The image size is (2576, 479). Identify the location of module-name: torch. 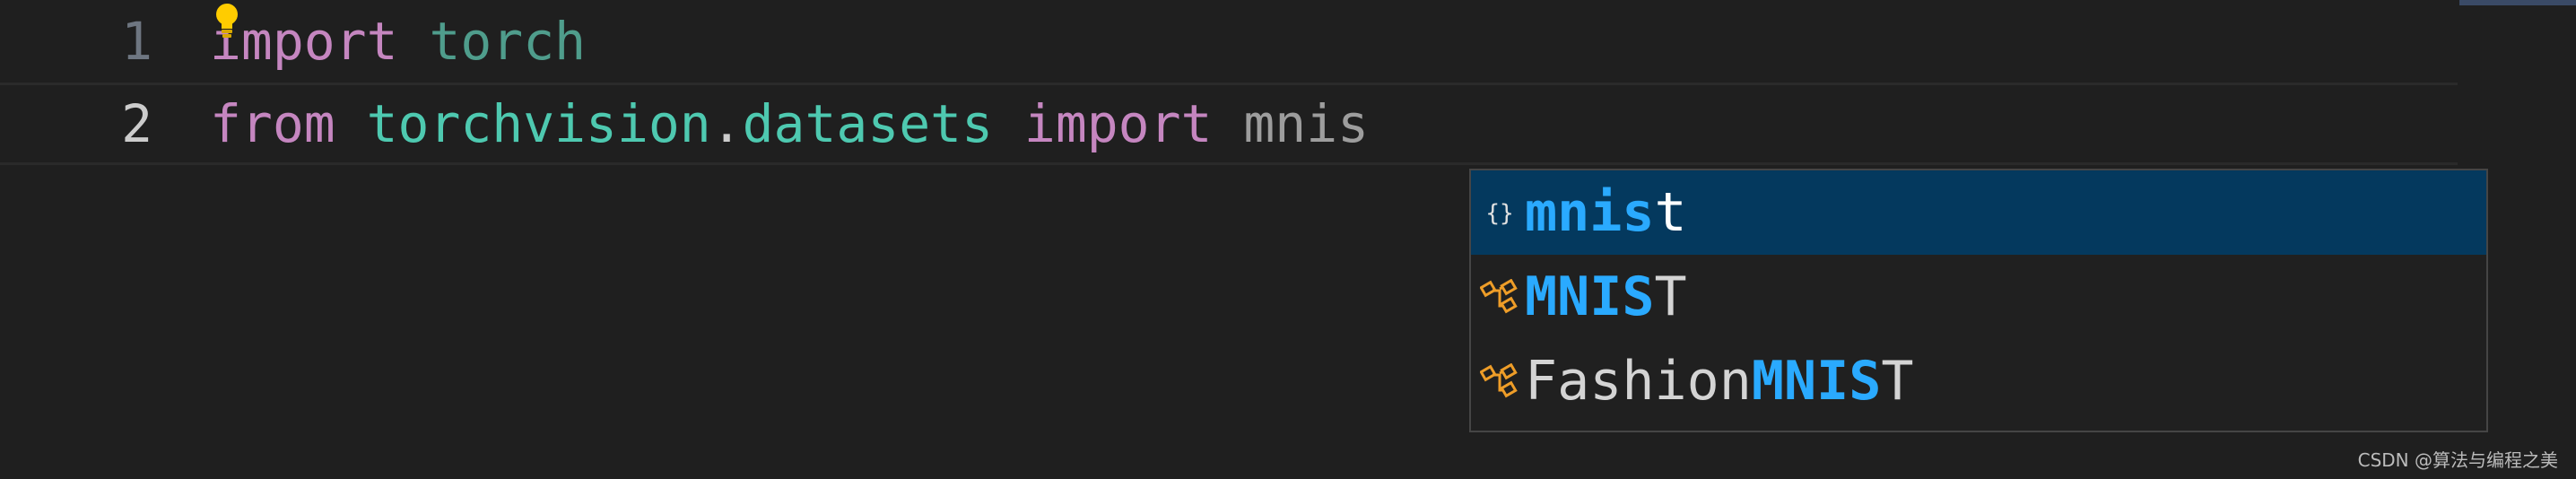
(508, 41).